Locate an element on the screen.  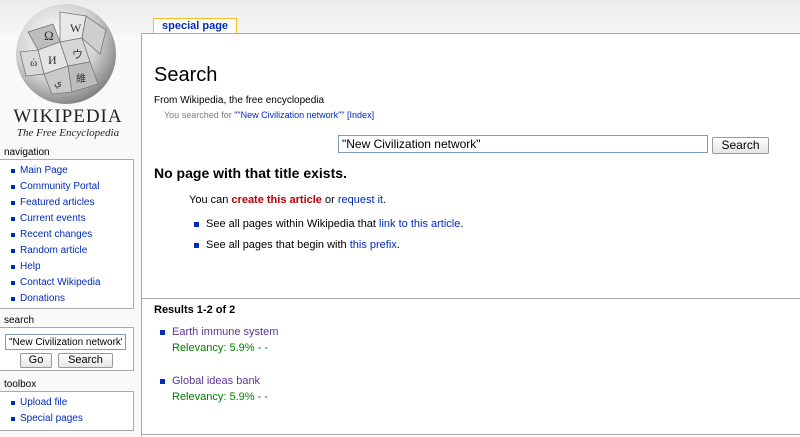
nav-item-main-page: Main Page is located at coordinates (66, 172).